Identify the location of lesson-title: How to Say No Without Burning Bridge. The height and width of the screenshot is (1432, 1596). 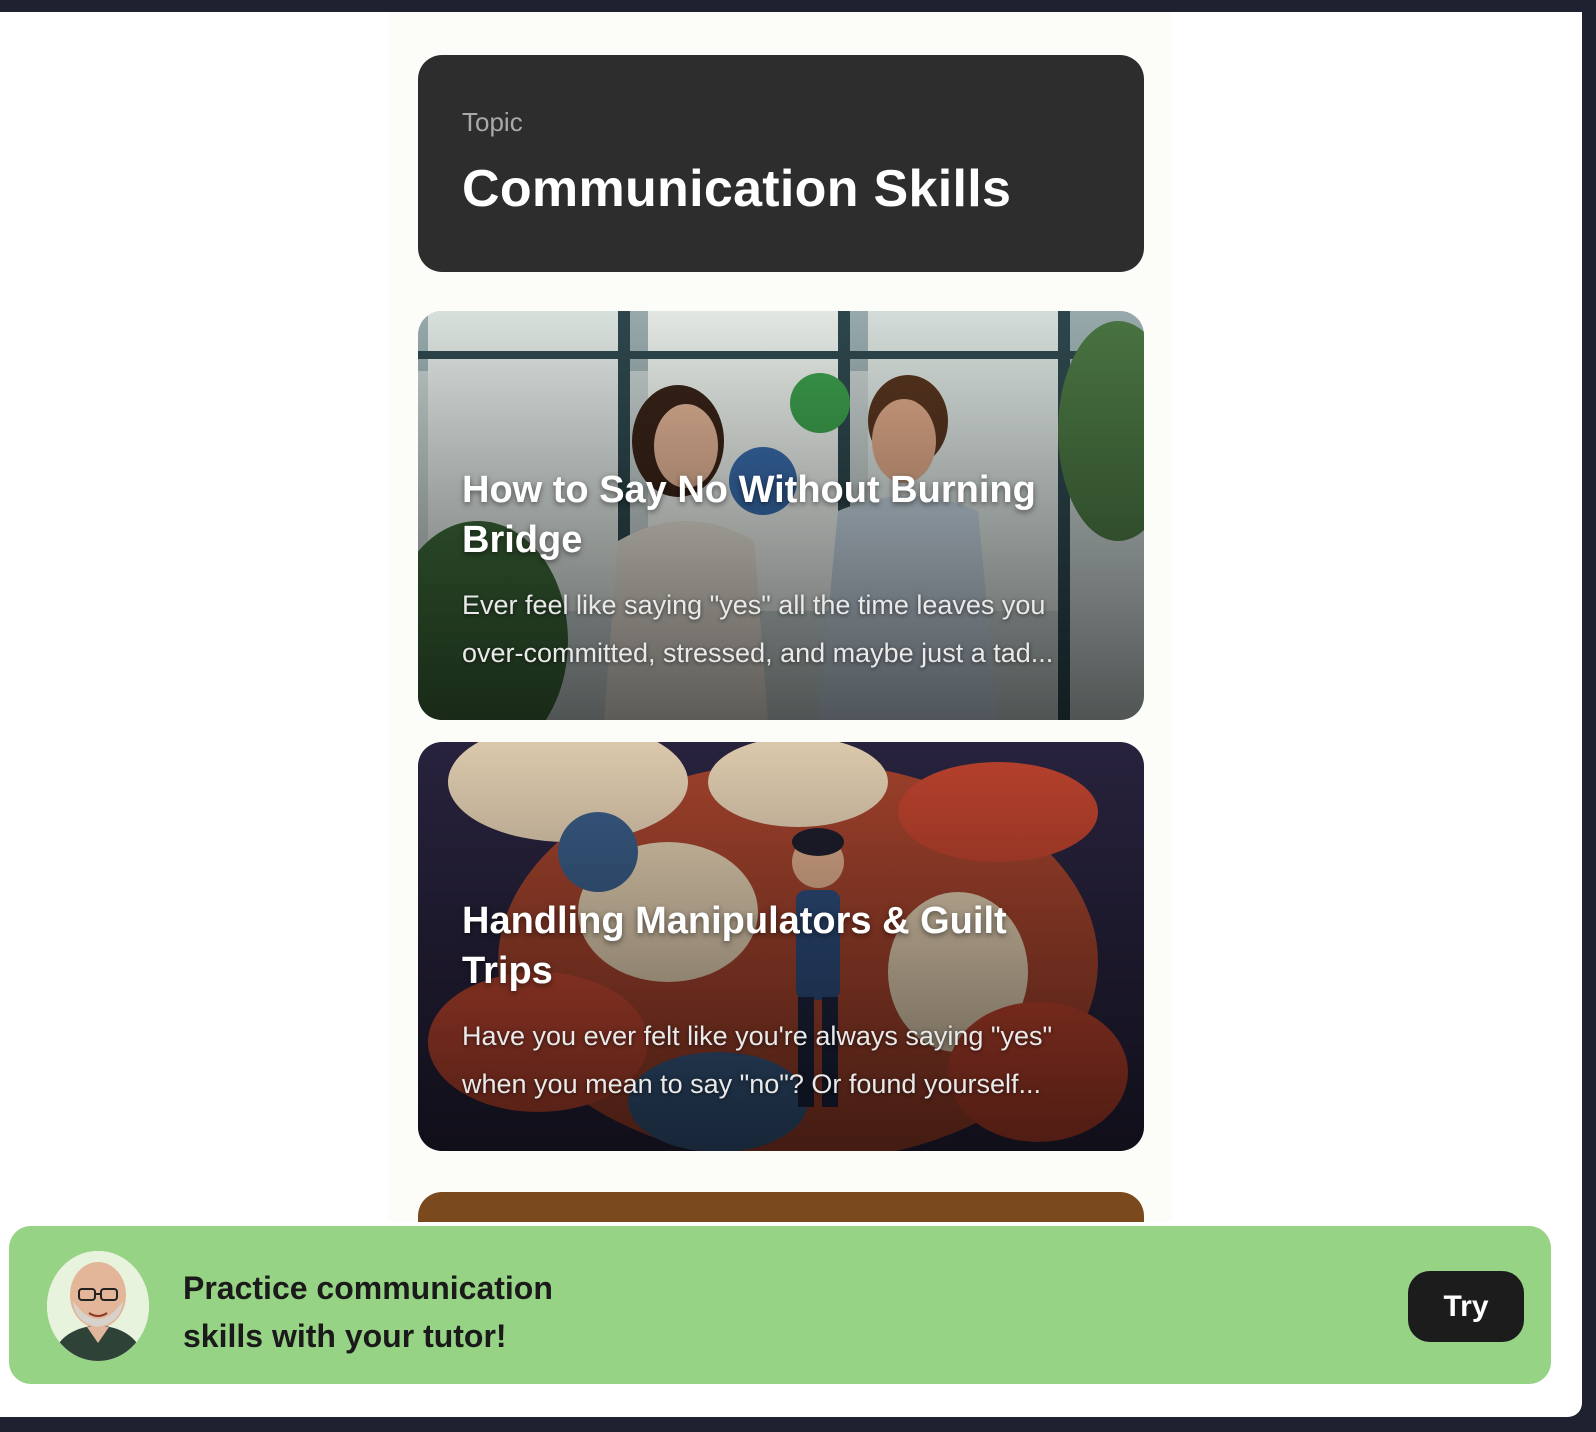
(749, 515).